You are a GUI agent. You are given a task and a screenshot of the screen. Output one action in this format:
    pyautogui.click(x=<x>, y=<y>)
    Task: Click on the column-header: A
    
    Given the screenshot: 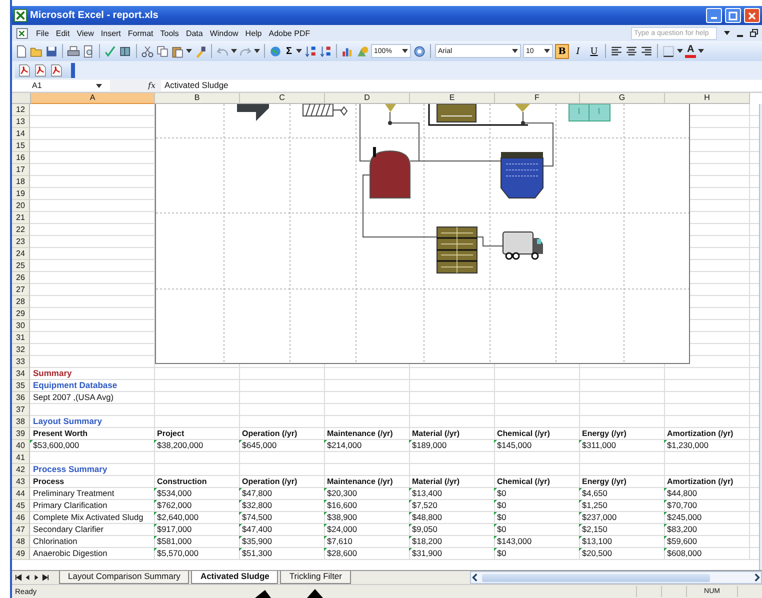 What is the action you would take?
    pyautogui.click(x=93, y=98)
    